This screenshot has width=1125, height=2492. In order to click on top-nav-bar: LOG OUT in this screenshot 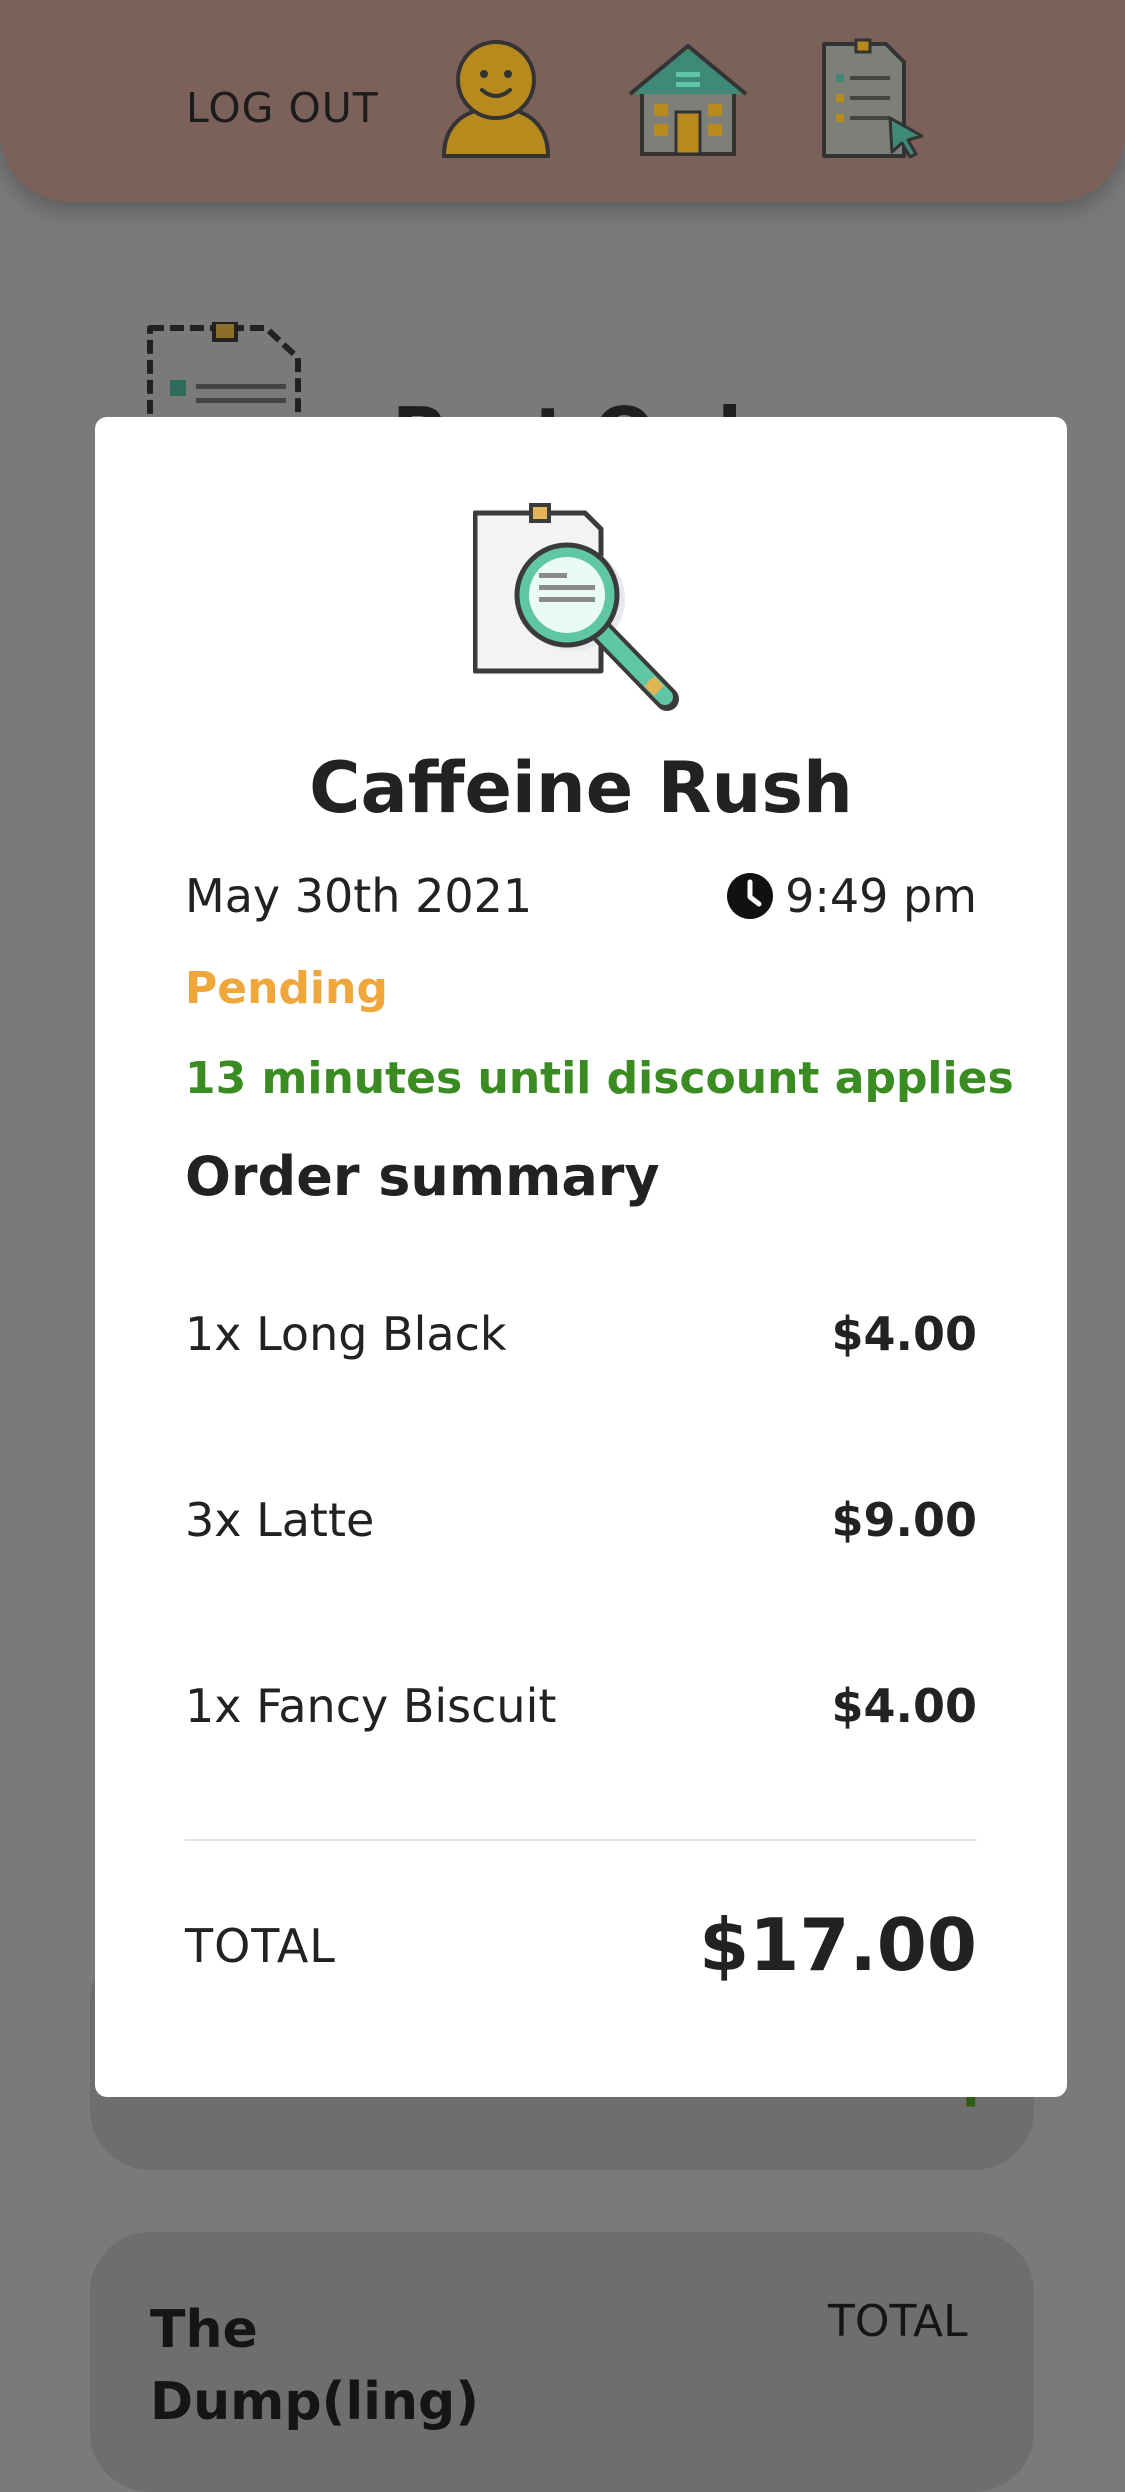, I will do `click(562, 101)`.